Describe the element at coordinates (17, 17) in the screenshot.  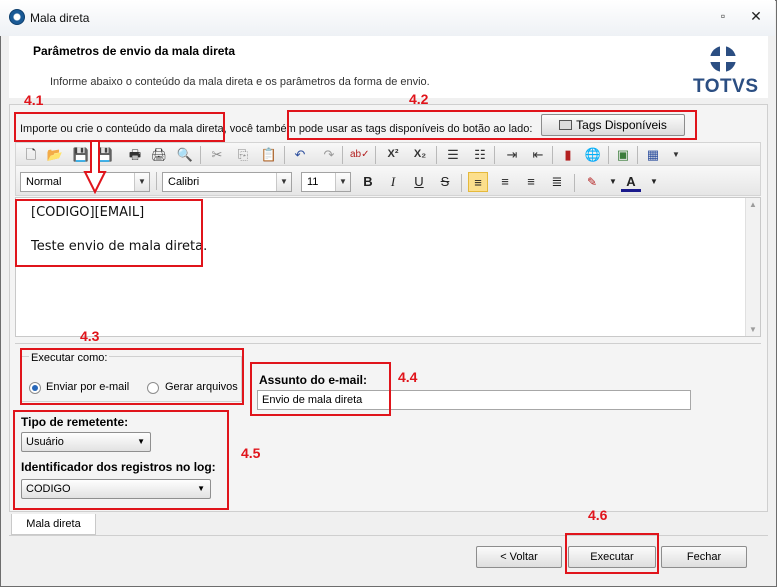
I see `app-icon` at that location.